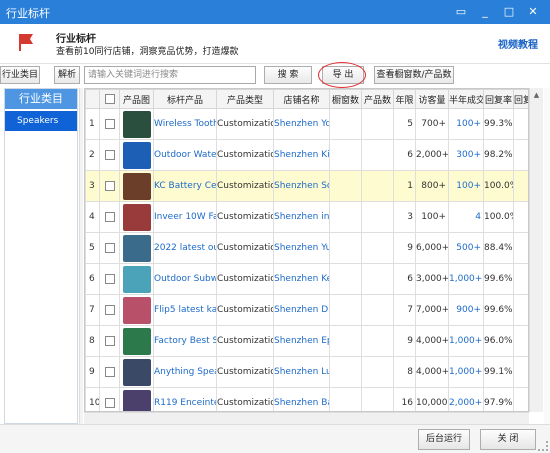 This screenshot has height=453, width=550. I want to click on shop-name-link: Shenzhen Kir, so click(301, 155).